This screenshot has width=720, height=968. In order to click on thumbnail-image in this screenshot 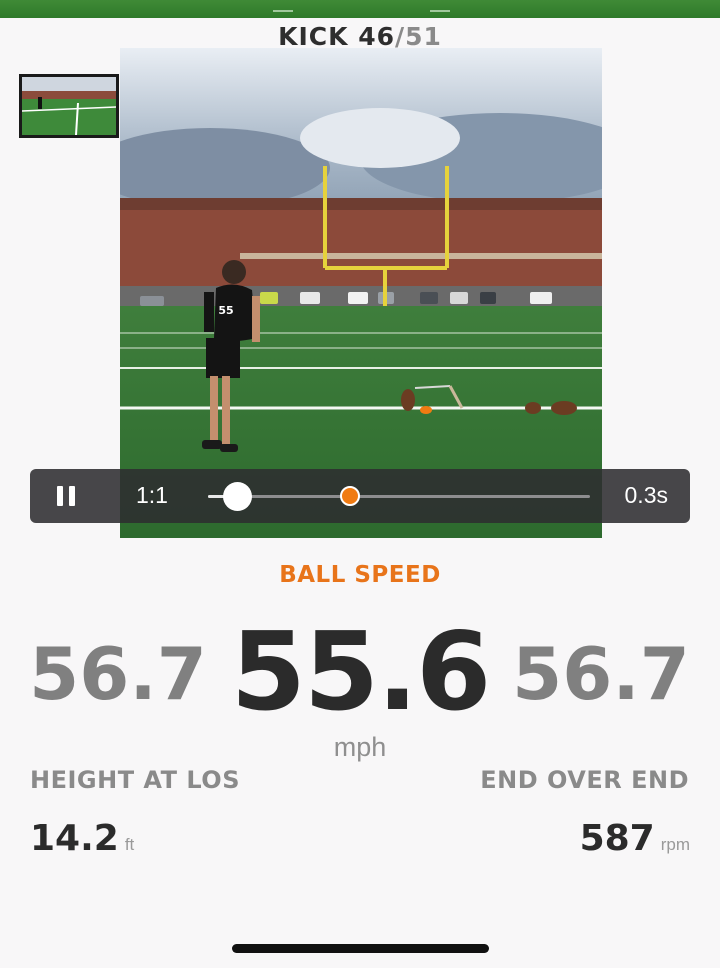, I will do `click(69, 106)`.